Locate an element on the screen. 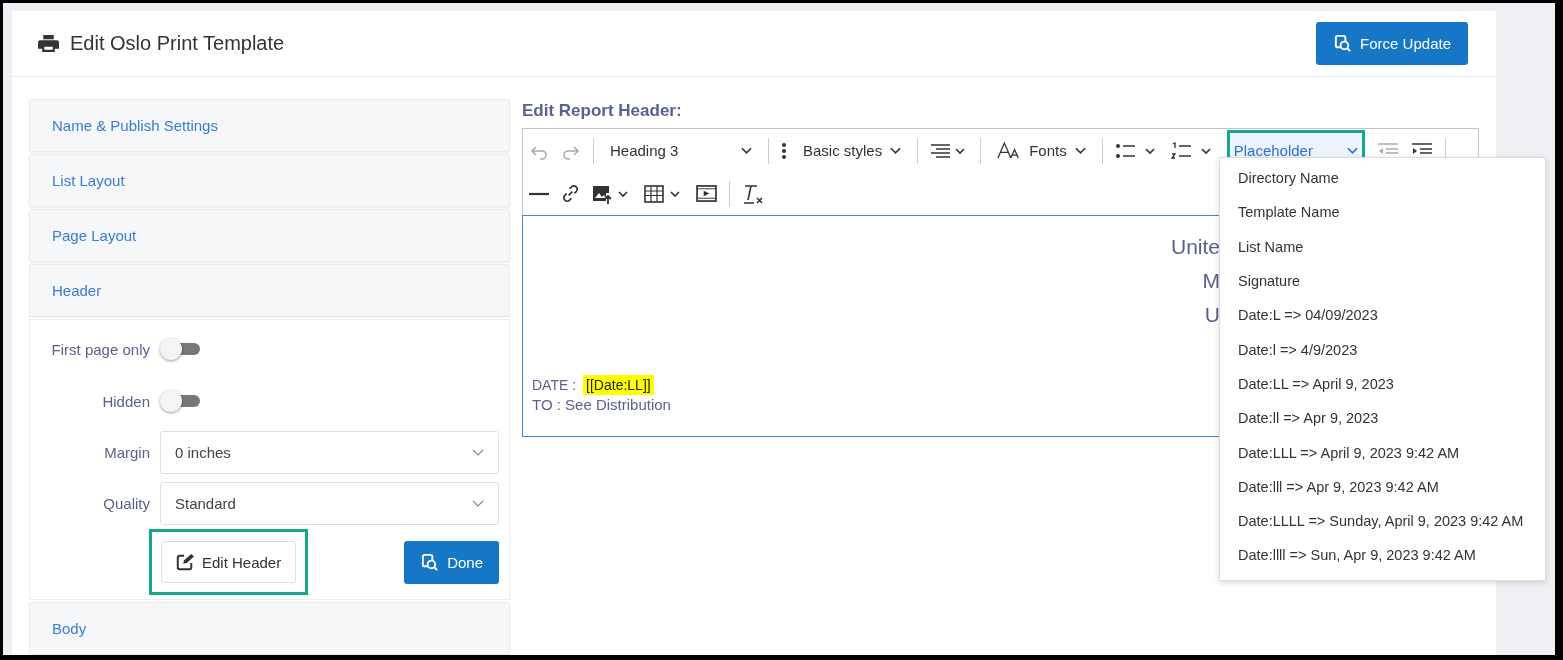 Image resolution: width=1563 pixels, height=660 pixels. heading-text: Unite is located at coordinates (1194, 247).